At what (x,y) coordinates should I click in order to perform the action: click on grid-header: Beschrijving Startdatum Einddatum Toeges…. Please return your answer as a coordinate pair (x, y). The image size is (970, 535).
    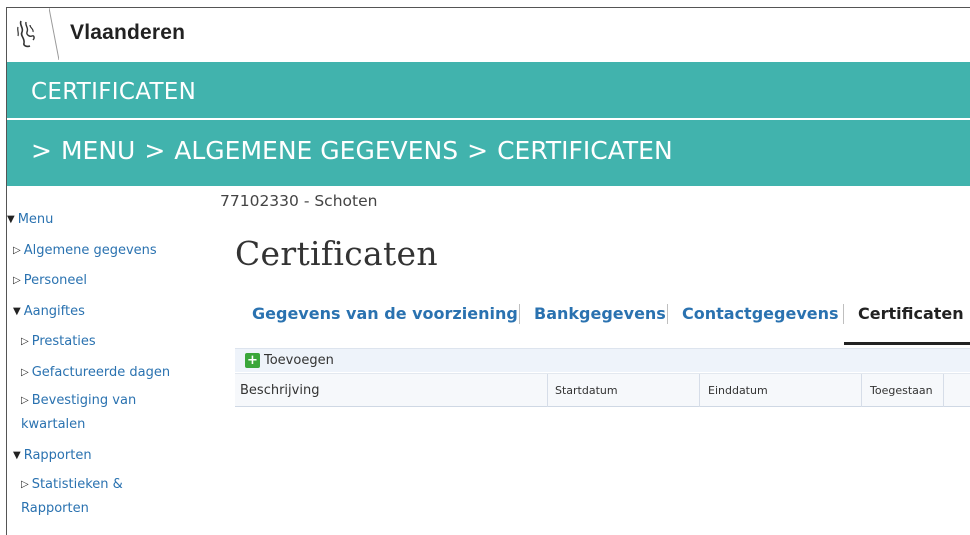
    Looking at the image, I should click on (602, 390).